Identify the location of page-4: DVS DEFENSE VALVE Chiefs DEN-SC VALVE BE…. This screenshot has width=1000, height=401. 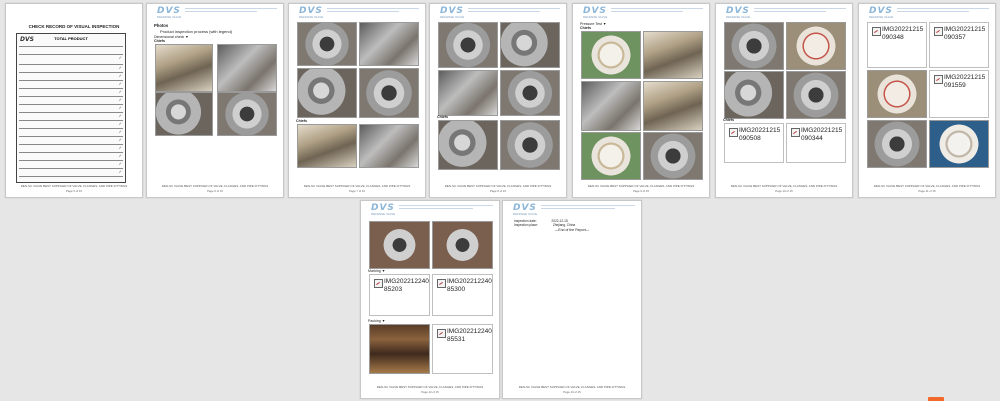
(498, 100).